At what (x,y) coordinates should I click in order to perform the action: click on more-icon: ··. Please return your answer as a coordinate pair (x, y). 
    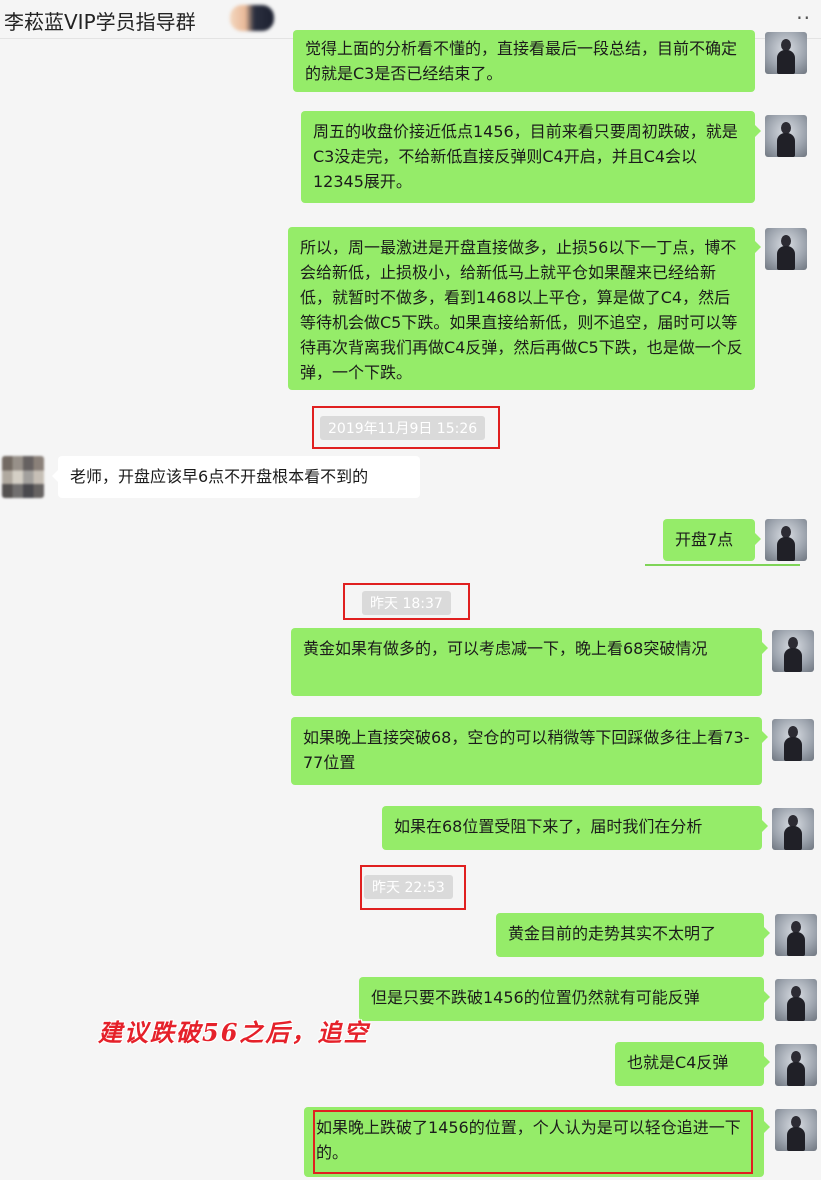
    Looking at the image, I should click on (803, 18).